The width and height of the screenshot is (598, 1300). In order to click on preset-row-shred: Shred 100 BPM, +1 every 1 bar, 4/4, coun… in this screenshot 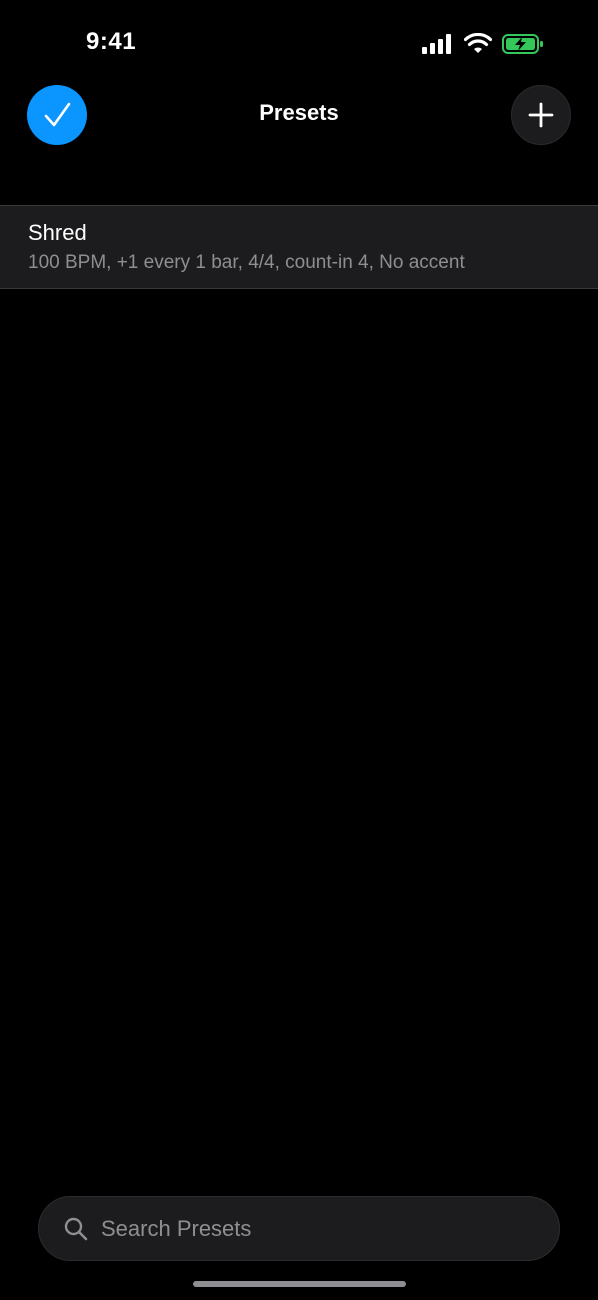, I will do `click(299, 247)`.